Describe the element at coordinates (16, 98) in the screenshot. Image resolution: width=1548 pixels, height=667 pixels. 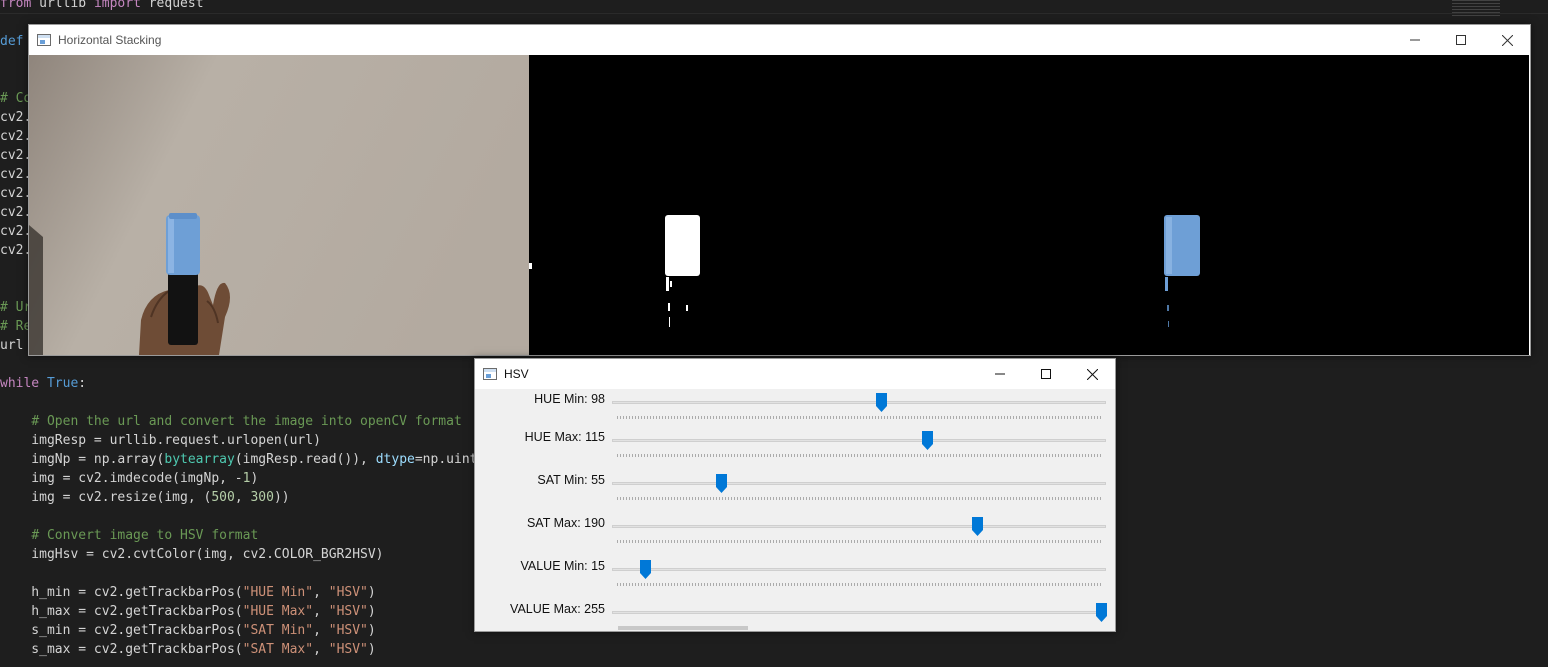
I see `code-token: # Co` at that location.